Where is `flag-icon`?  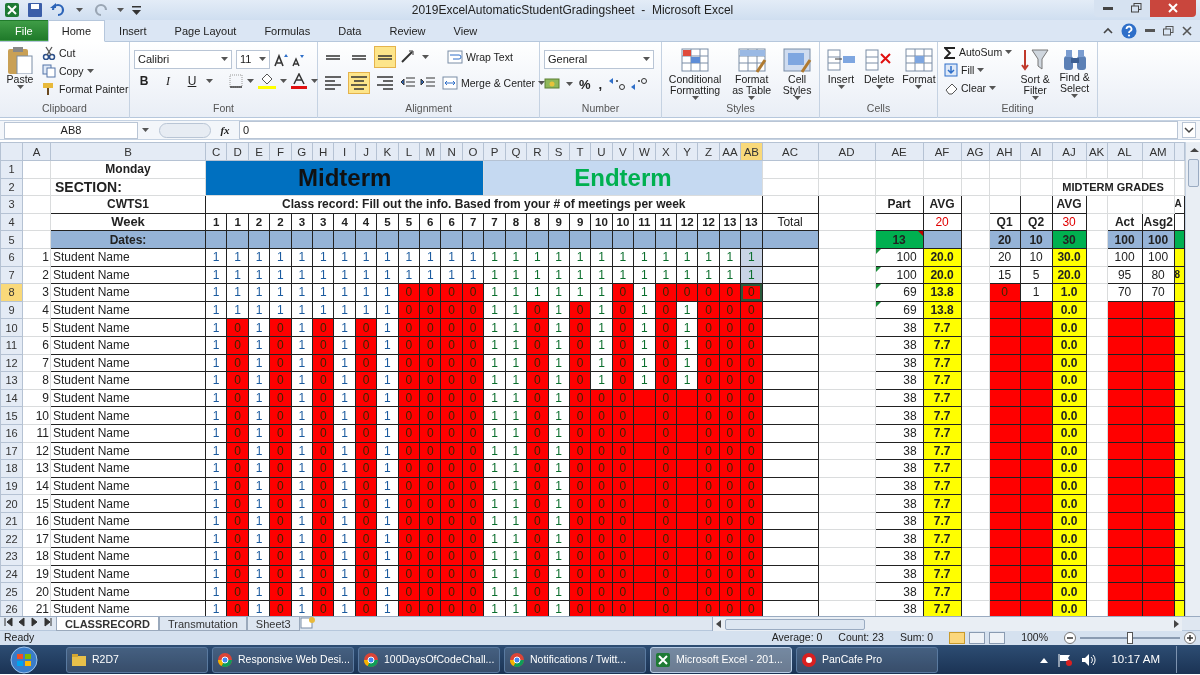
flag-icon is located at coordinates (1065, 659).